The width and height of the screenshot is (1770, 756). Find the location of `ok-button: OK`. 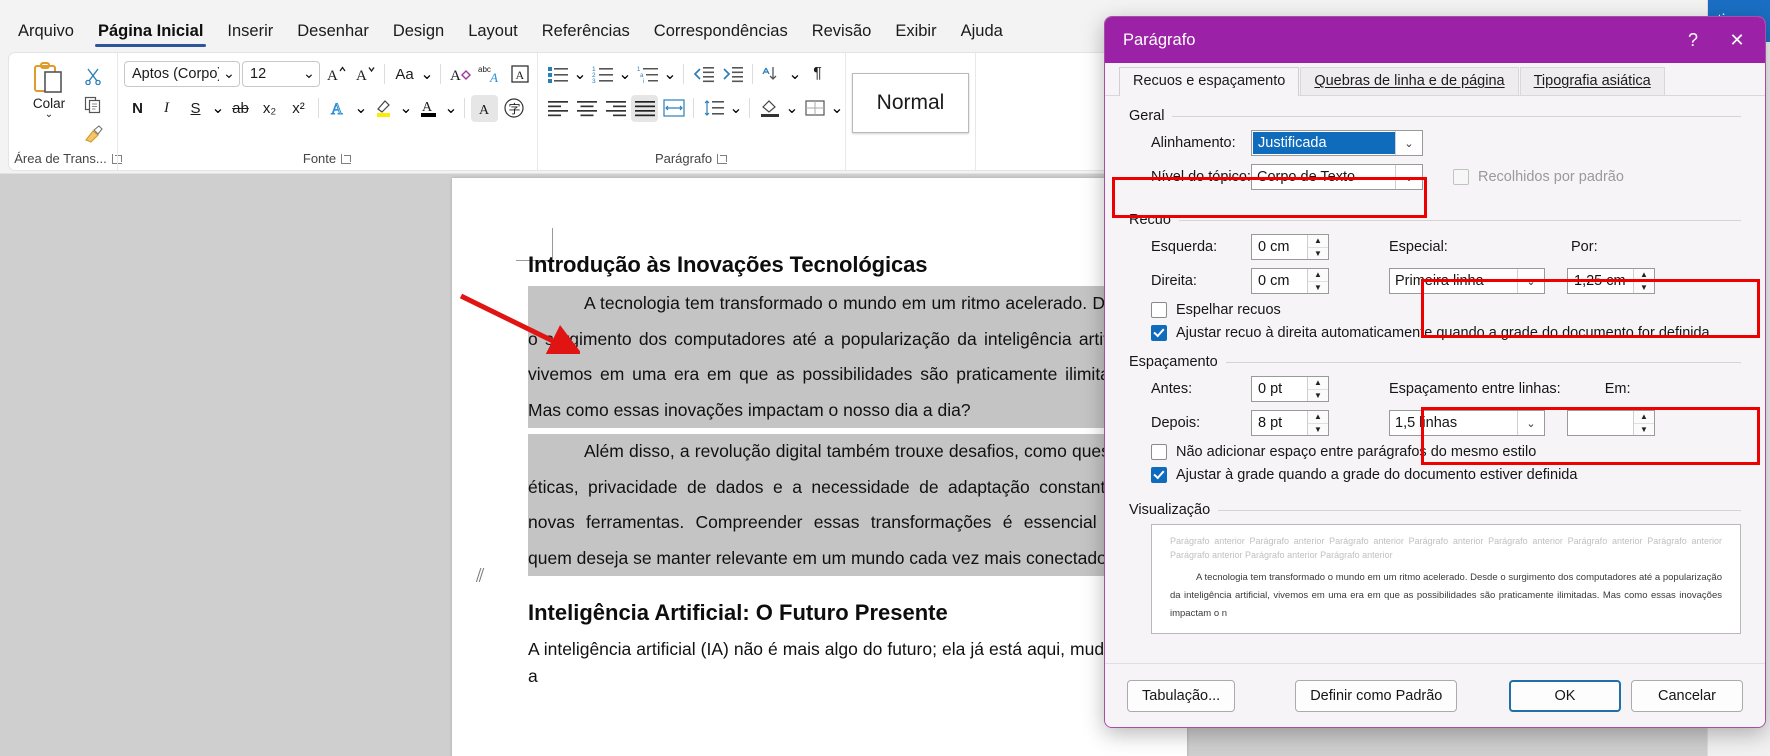

ok-button: OK is located at coordinates (1565, 695).